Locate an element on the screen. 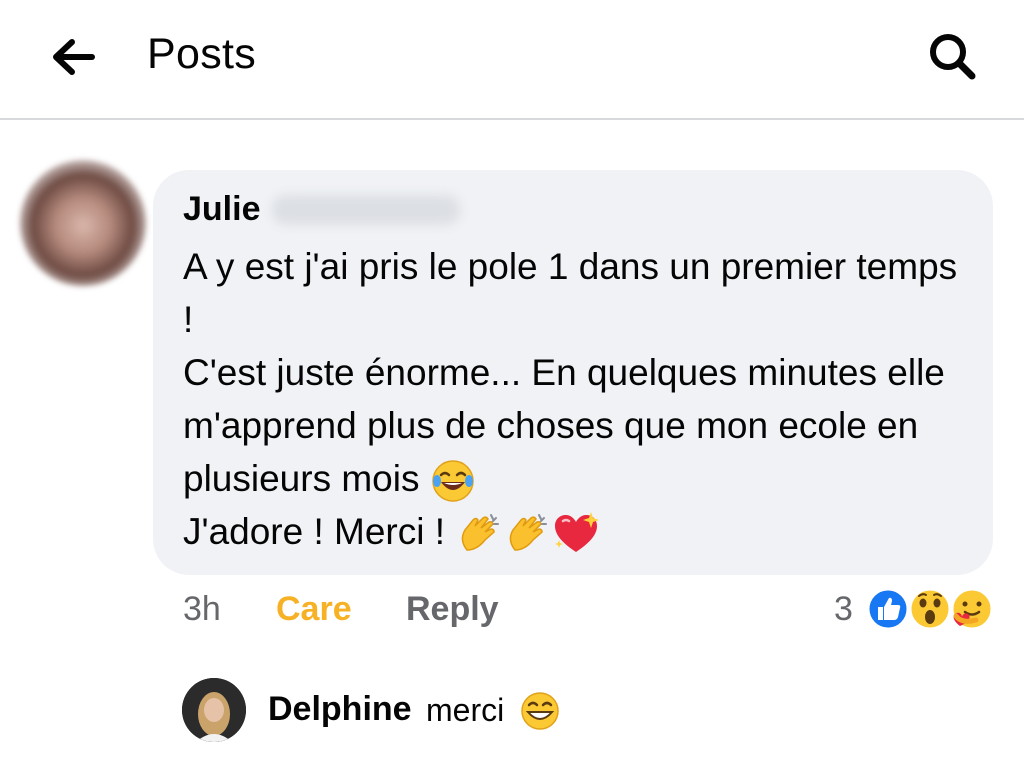 The height and width of the screenshot is (762, 1024). back-button is located at coordinates (73, 57).